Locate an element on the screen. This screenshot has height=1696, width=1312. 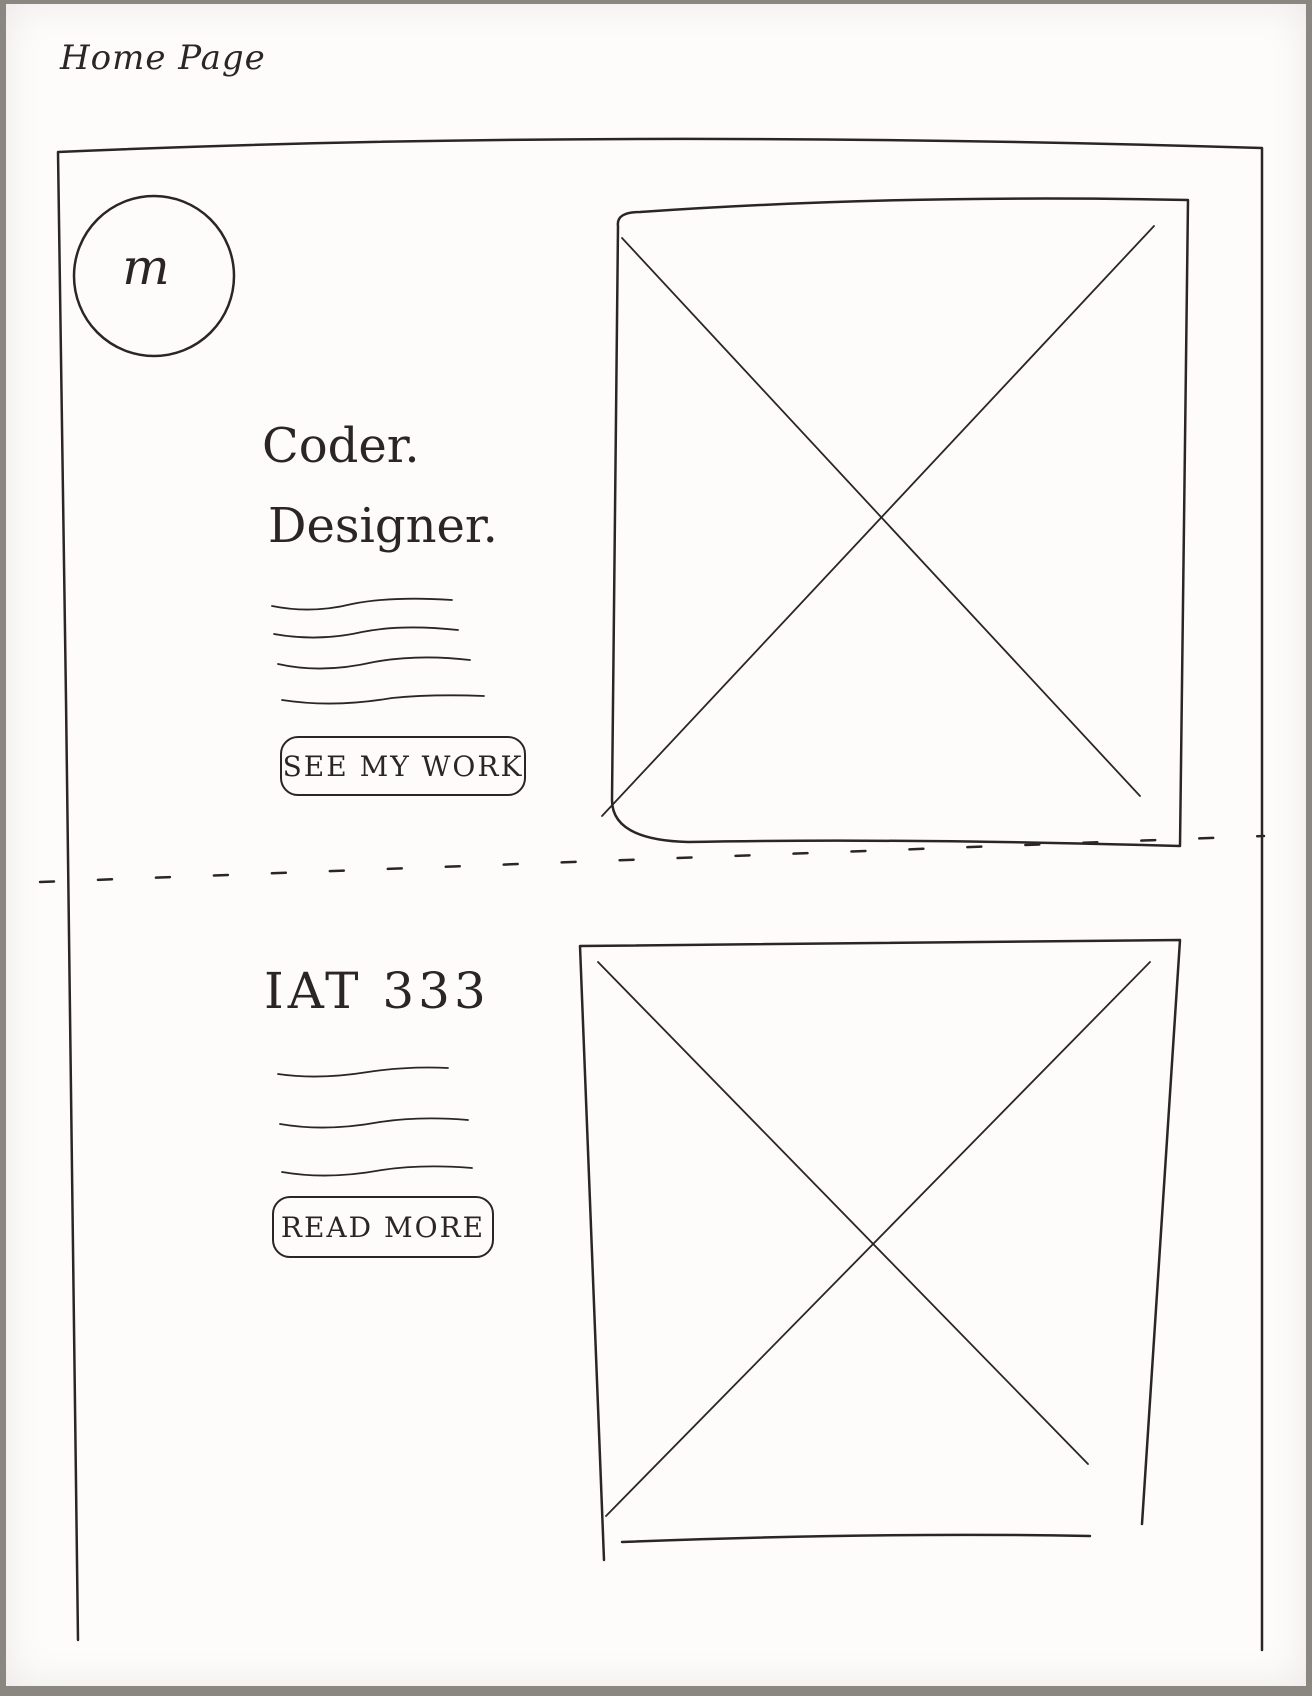
hero-paragraph is located at coordinates (378, 651).